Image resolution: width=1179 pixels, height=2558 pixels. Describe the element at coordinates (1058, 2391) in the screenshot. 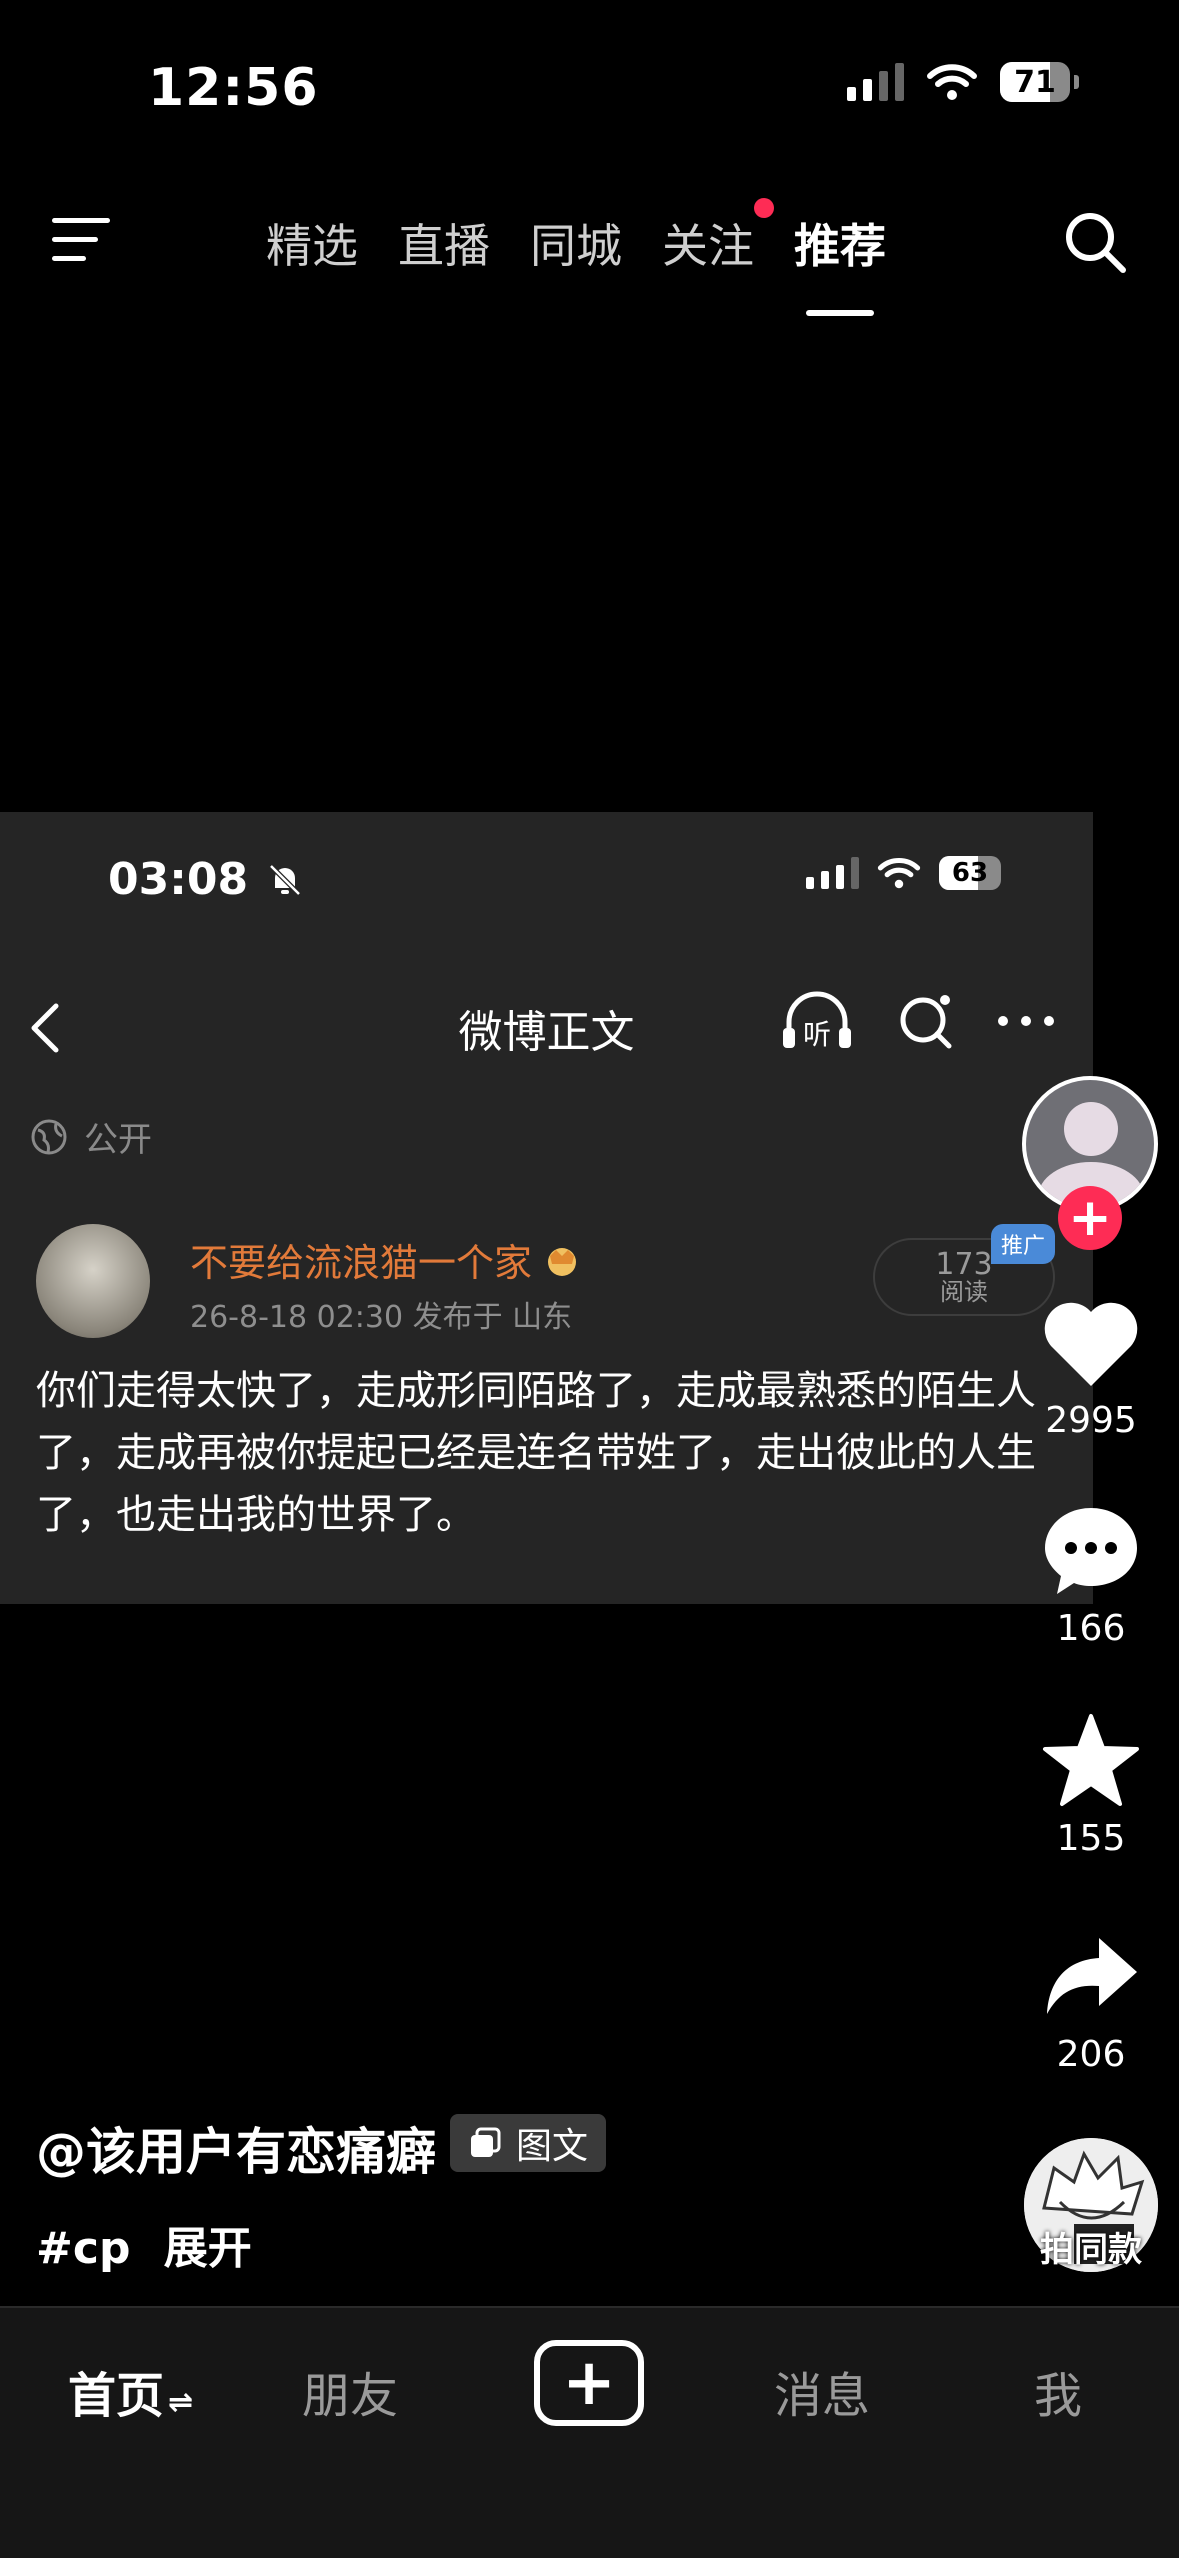

I see `tab-me: 我` at that location.